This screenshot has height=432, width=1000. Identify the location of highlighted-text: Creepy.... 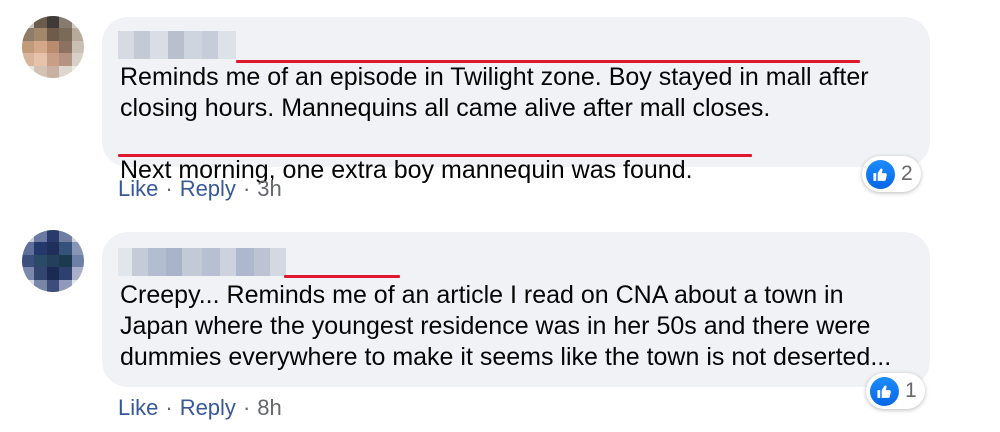
(170, 295).